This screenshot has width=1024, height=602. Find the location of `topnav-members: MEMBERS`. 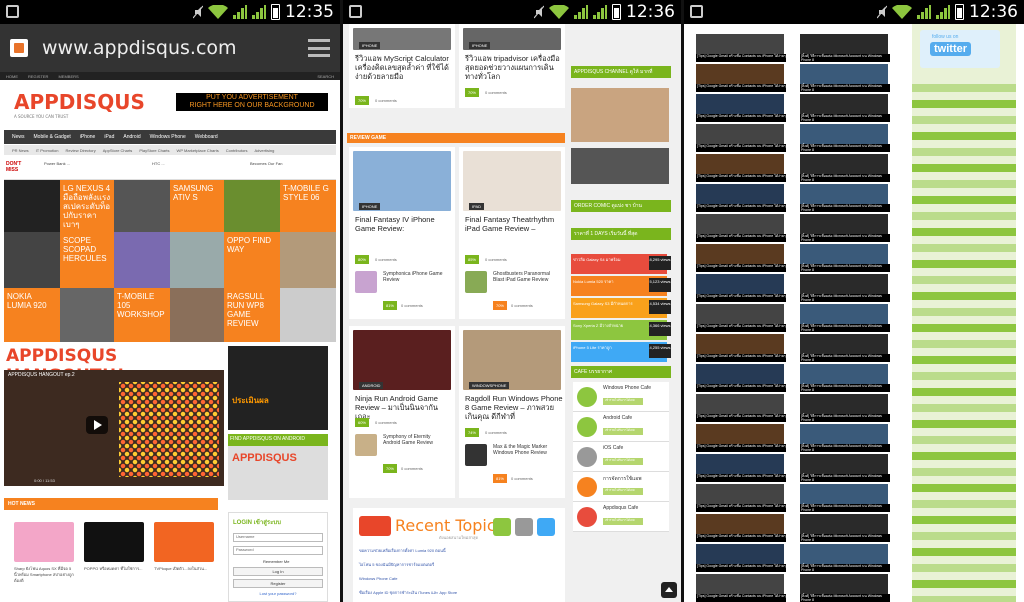

topnav-members: MEMBERS is located at coordinates (68, 76).